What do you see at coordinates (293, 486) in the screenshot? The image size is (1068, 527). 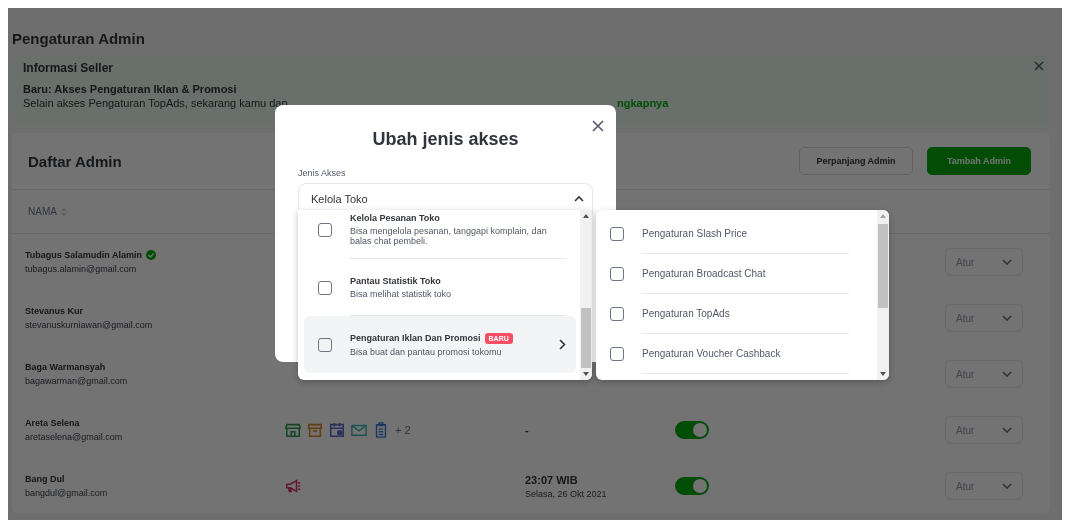 I see `megaphone-icon` at bounding box center [293, 486].